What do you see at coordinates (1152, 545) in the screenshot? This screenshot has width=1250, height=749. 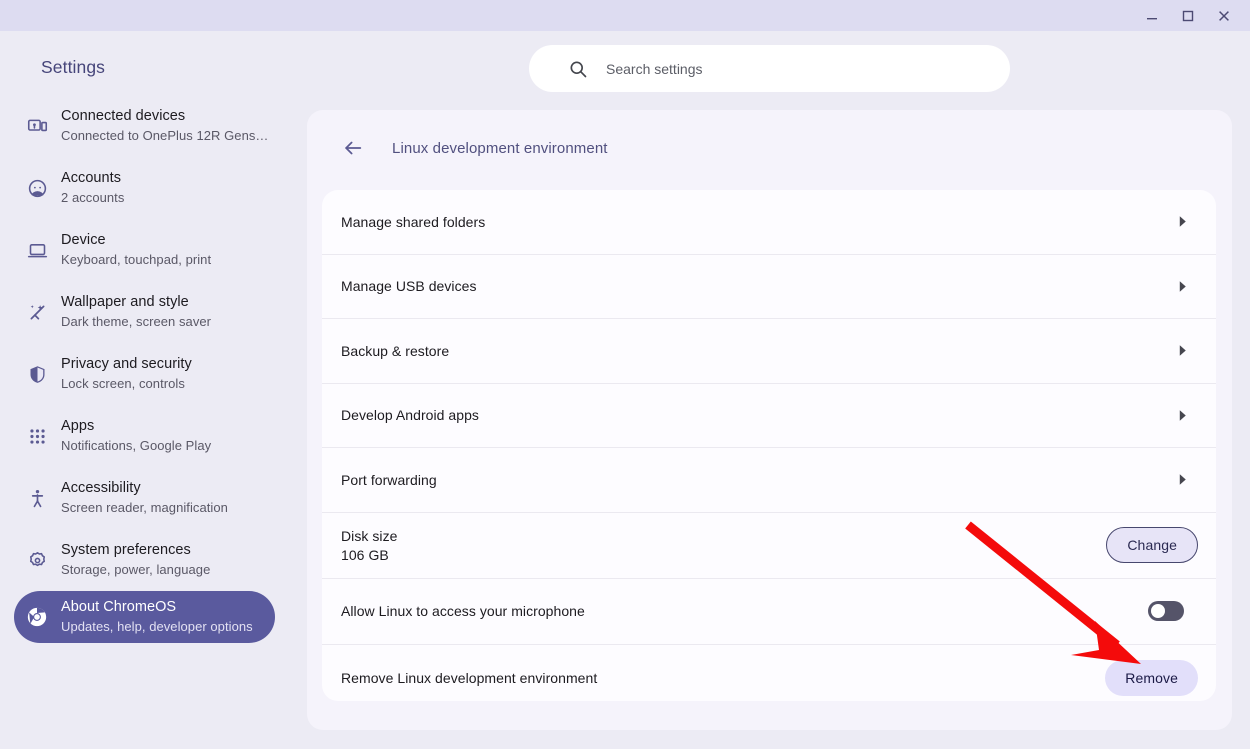 I see `change-button: Change` at bounding box center [1152, 545].